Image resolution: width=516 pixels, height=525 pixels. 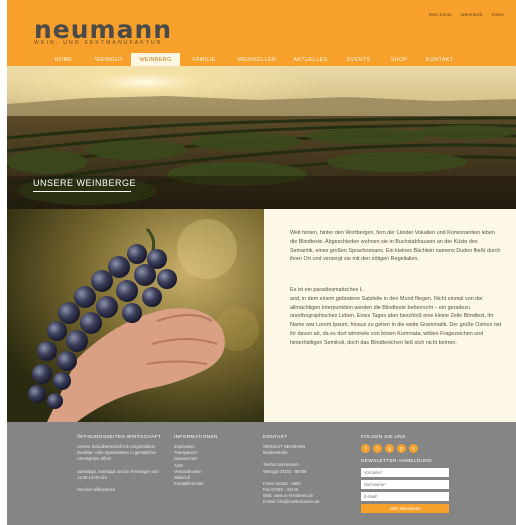 What do you see at coordinates (85, 183) in the screenshot?
I see `page-title: UNSERE WEINBERGE` at bounding box center [85, 183].